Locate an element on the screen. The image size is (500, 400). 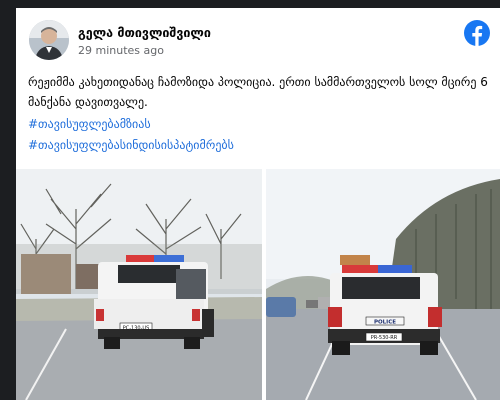
avatar-photo is located at coordinates (49, 40).